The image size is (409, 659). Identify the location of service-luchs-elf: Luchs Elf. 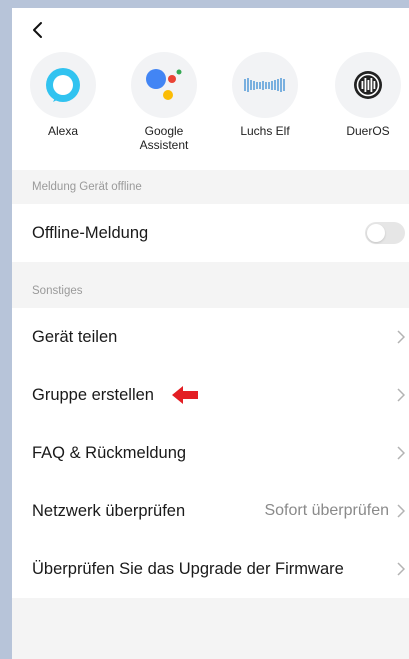
(265, 95).